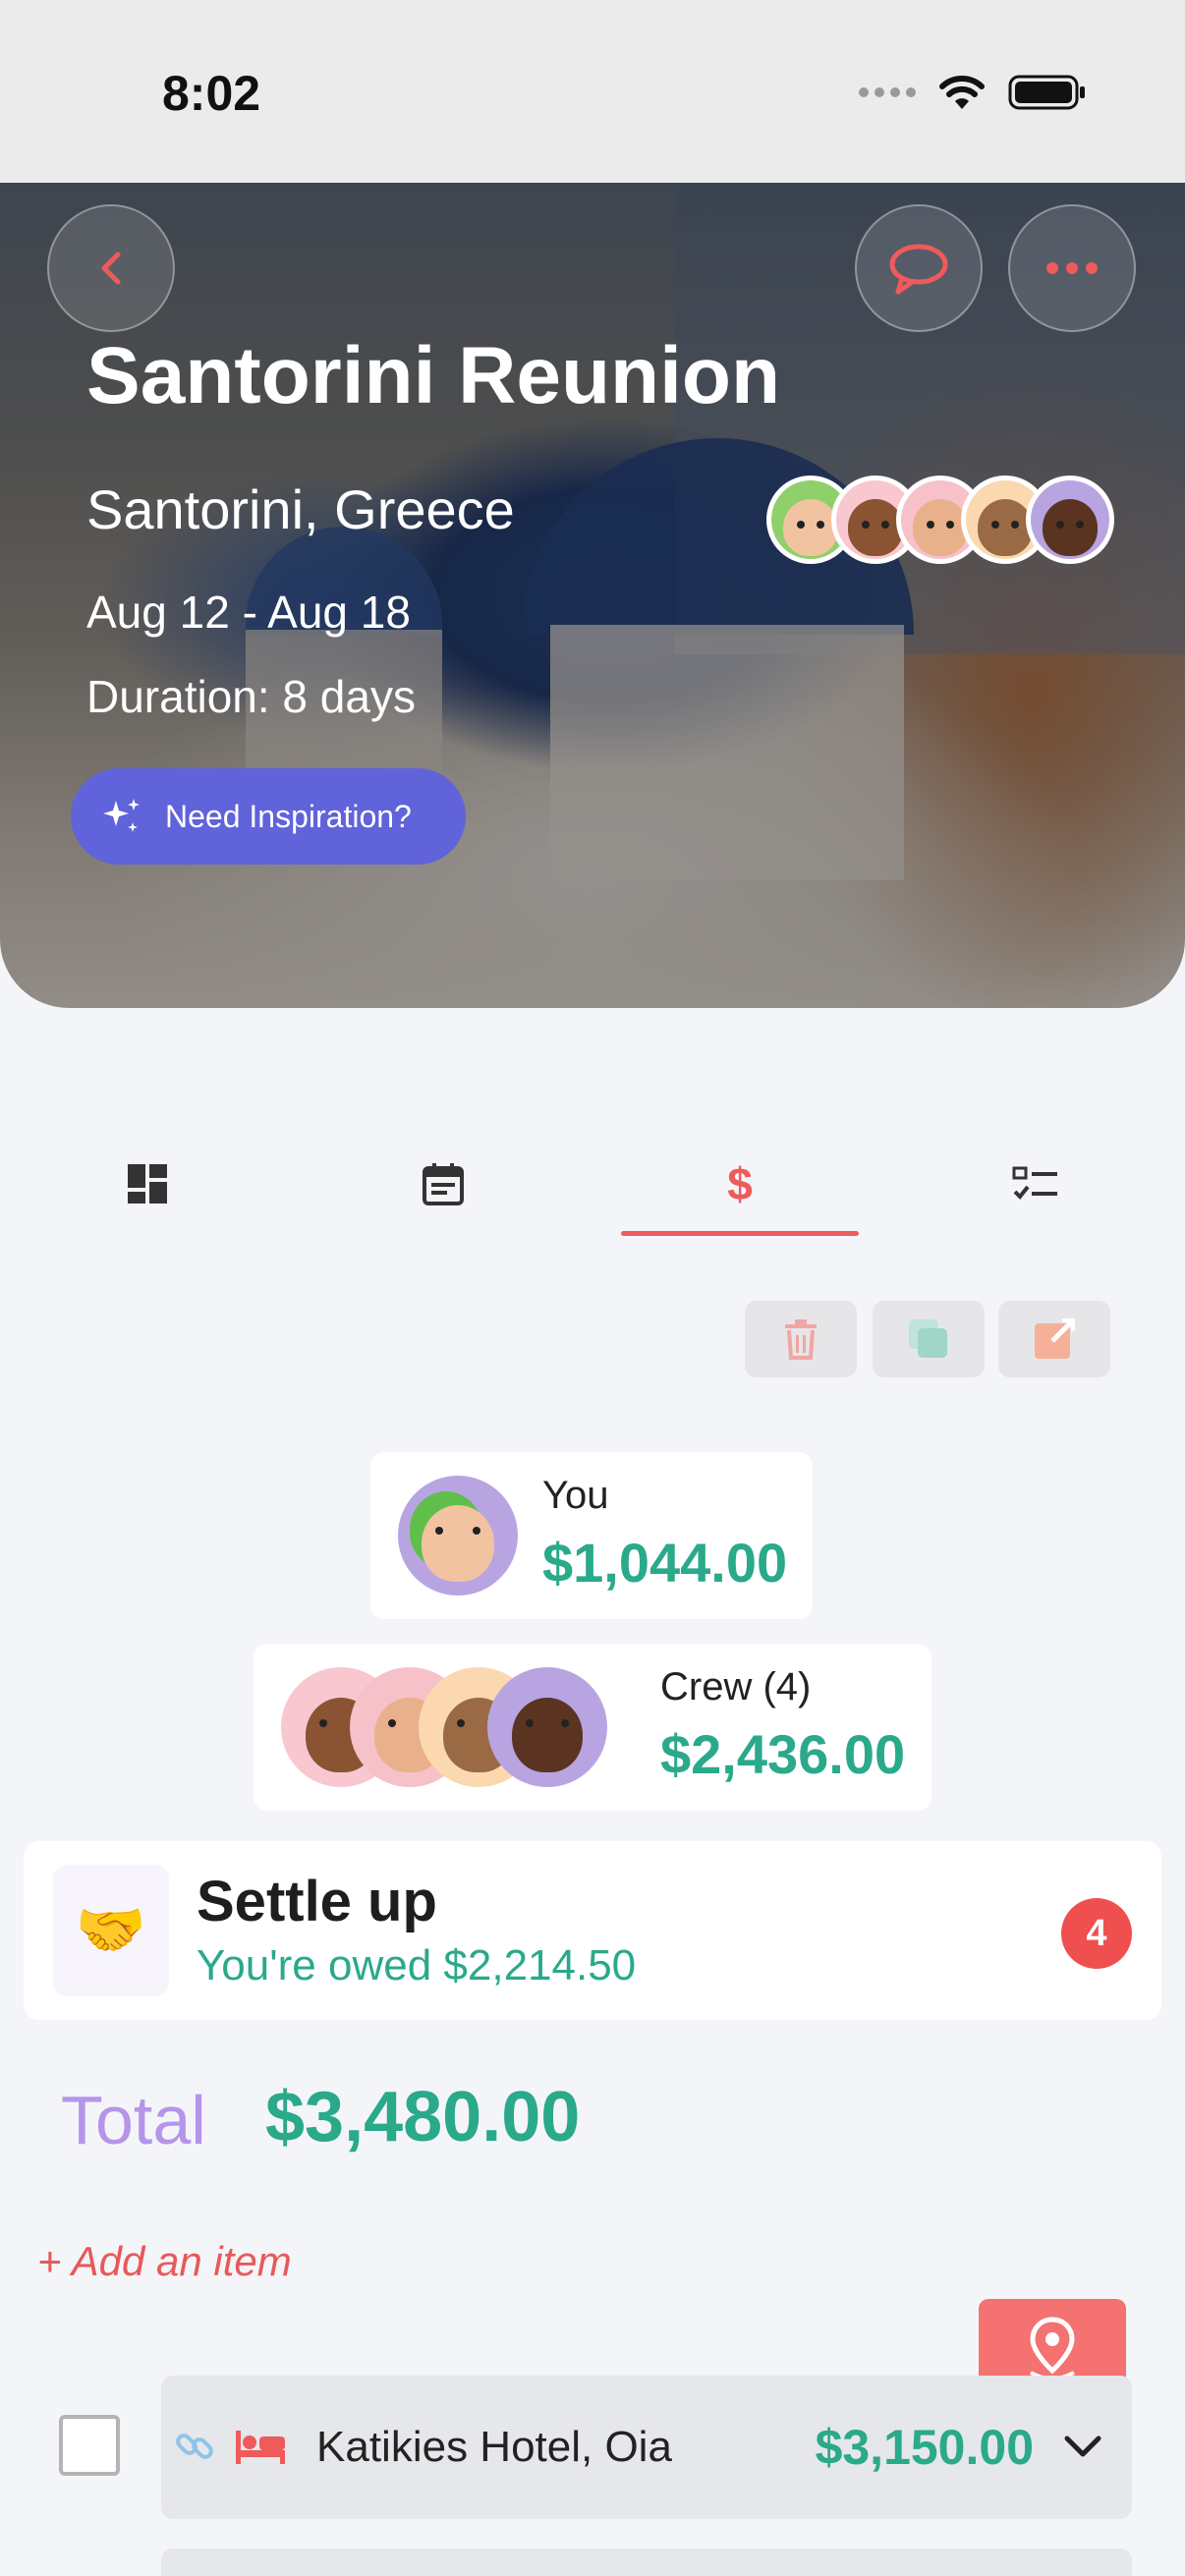 The height and width of the screenshot is (2576, 1185). Describe the element at coordinates (249, 612) in the screenshot. I see `trip-dates: Aug 12 - Aug 18` at that location.